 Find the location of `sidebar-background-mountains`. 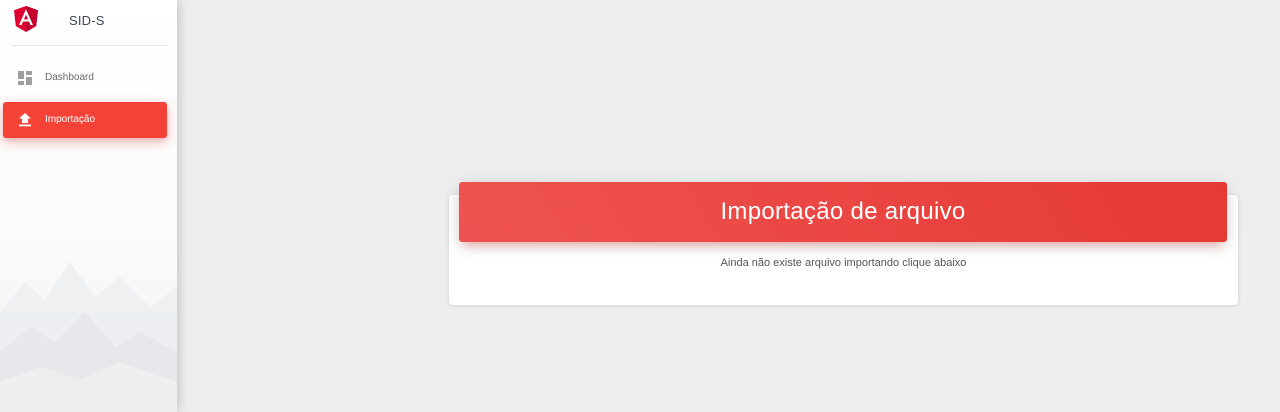

sidebar-background-mountains is located at coordinates (88, 337).